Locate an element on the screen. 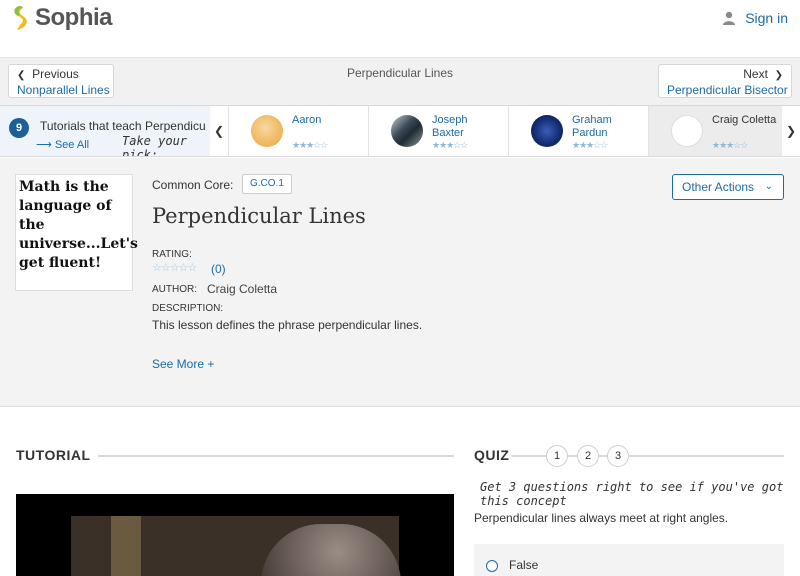  arrow-right-icon: ⟶ is located at coordinates (44, 145).